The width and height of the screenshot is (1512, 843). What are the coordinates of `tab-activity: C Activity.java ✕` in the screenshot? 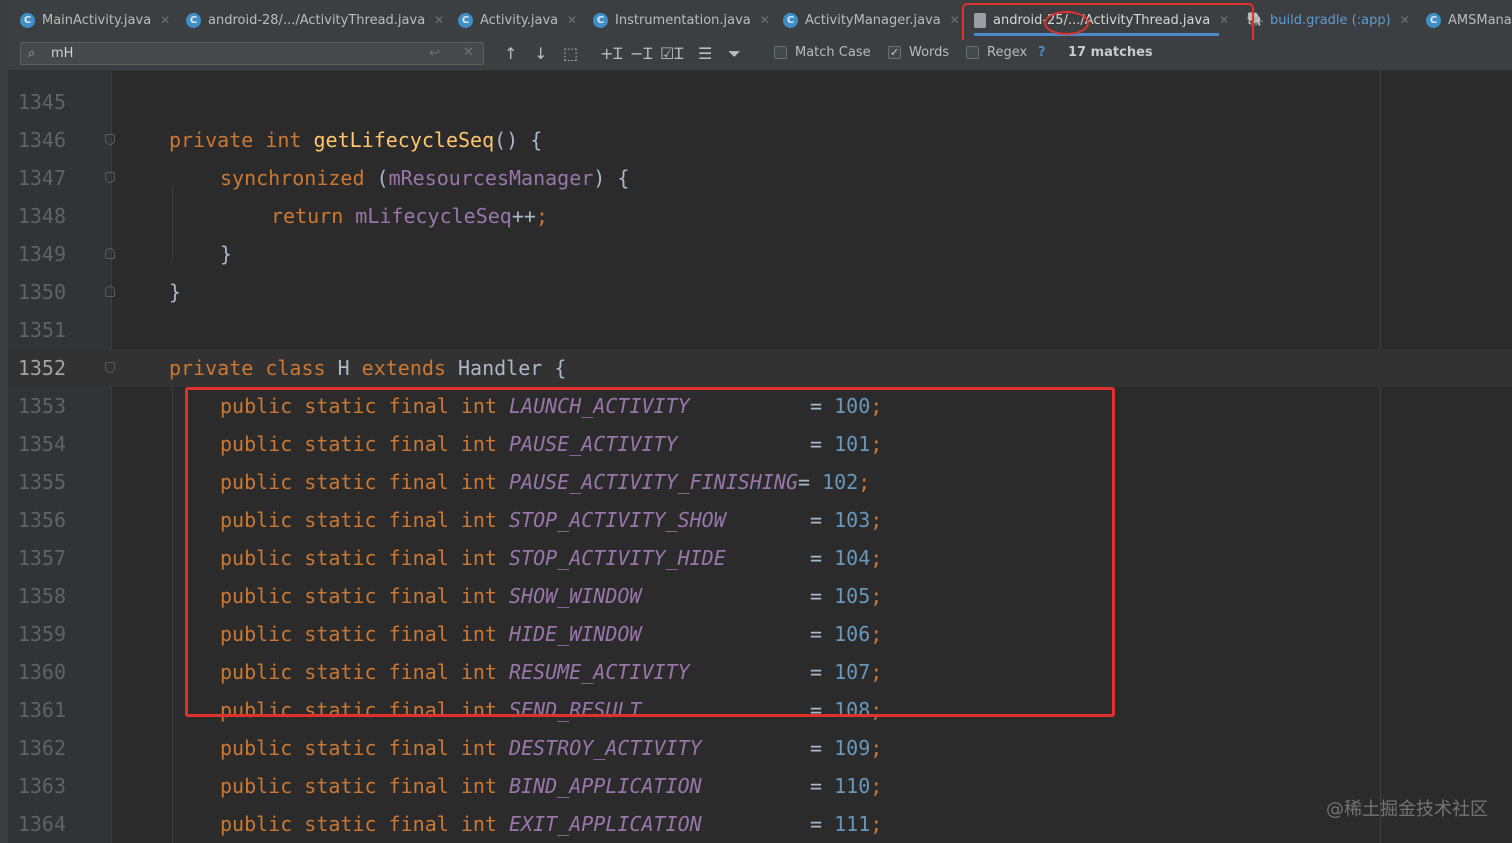 It's located at (517, 20).